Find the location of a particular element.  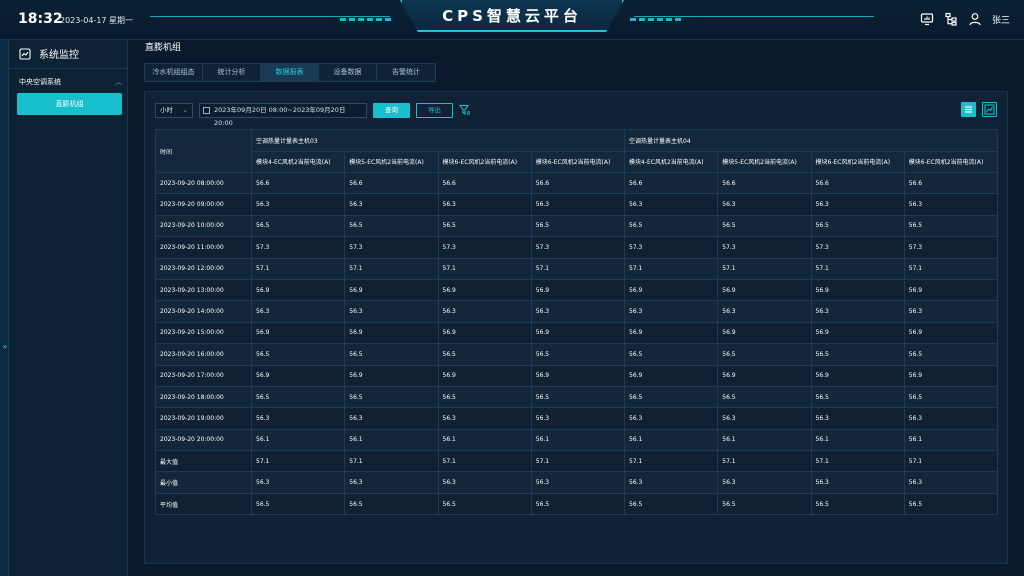

current-user: 张三 is located at coordinates (1001, 19).